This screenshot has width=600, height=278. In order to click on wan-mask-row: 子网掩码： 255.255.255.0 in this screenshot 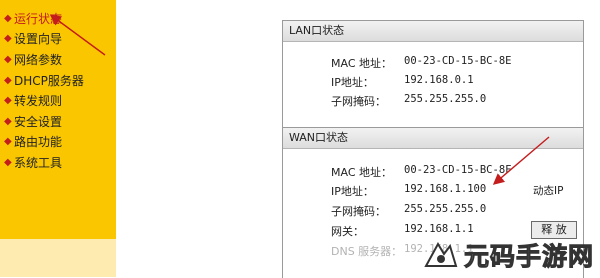, I will do `click(433, 212)`.